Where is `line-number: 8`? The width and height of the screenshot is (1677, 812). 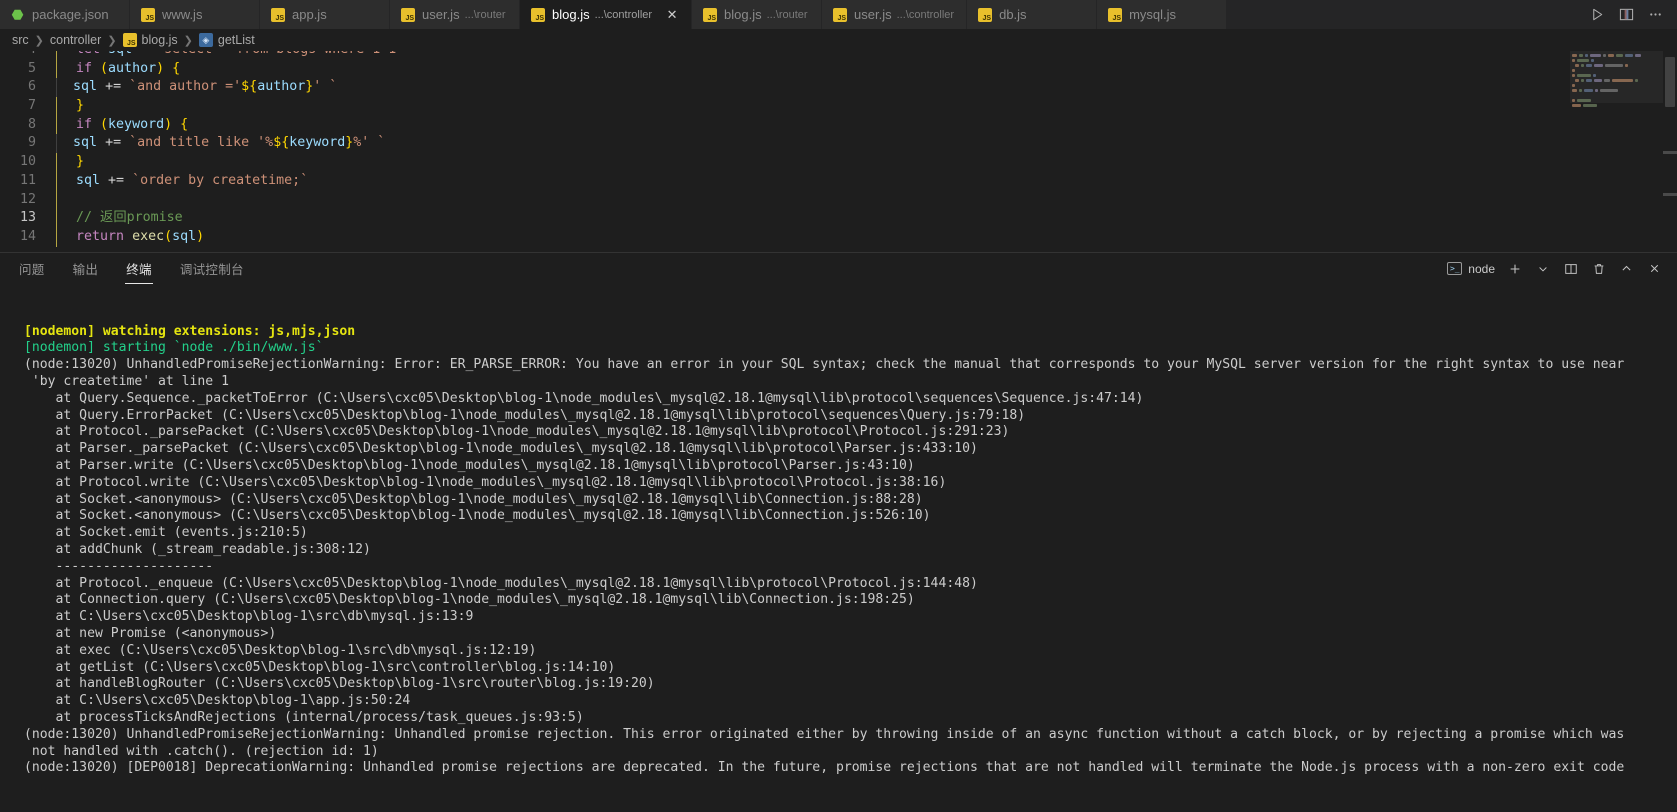
line-number: 8 is located at coordinates (31, 124).